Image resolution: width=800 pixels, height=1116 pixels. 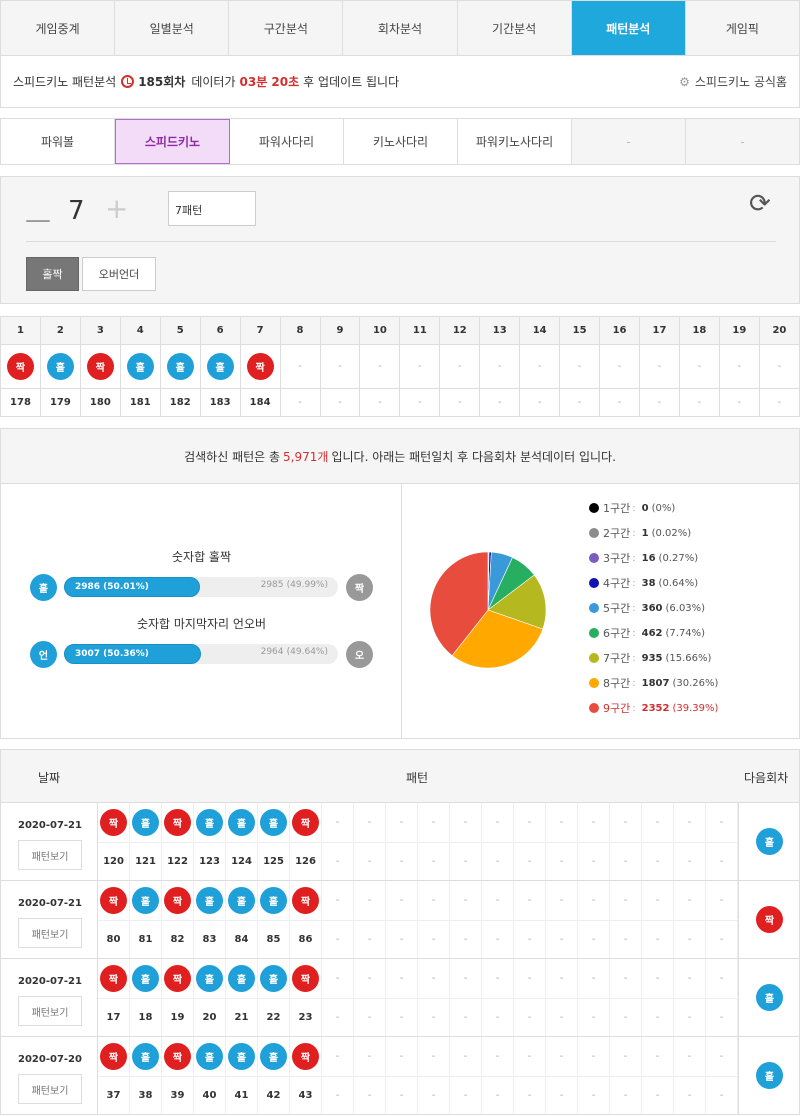 What do you see at coordinates (401, 141) in the screenshot?
I see `game-tab-keno-ladder: 키노사다리` at bounding box center [401, 141].